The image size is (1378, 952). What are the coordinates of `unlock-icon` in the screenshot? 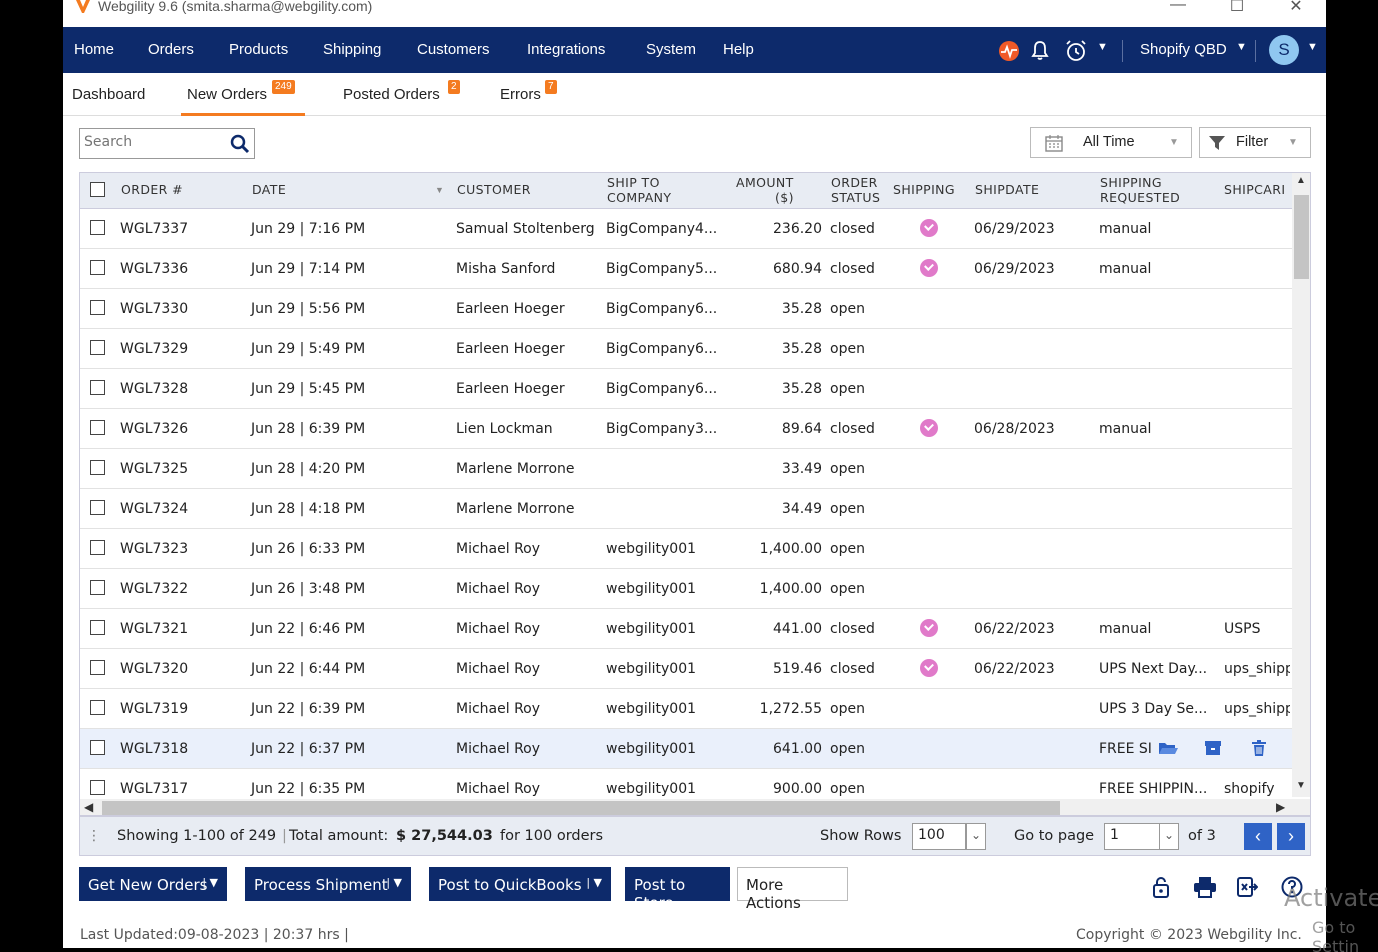 It's located at (1161, 887).